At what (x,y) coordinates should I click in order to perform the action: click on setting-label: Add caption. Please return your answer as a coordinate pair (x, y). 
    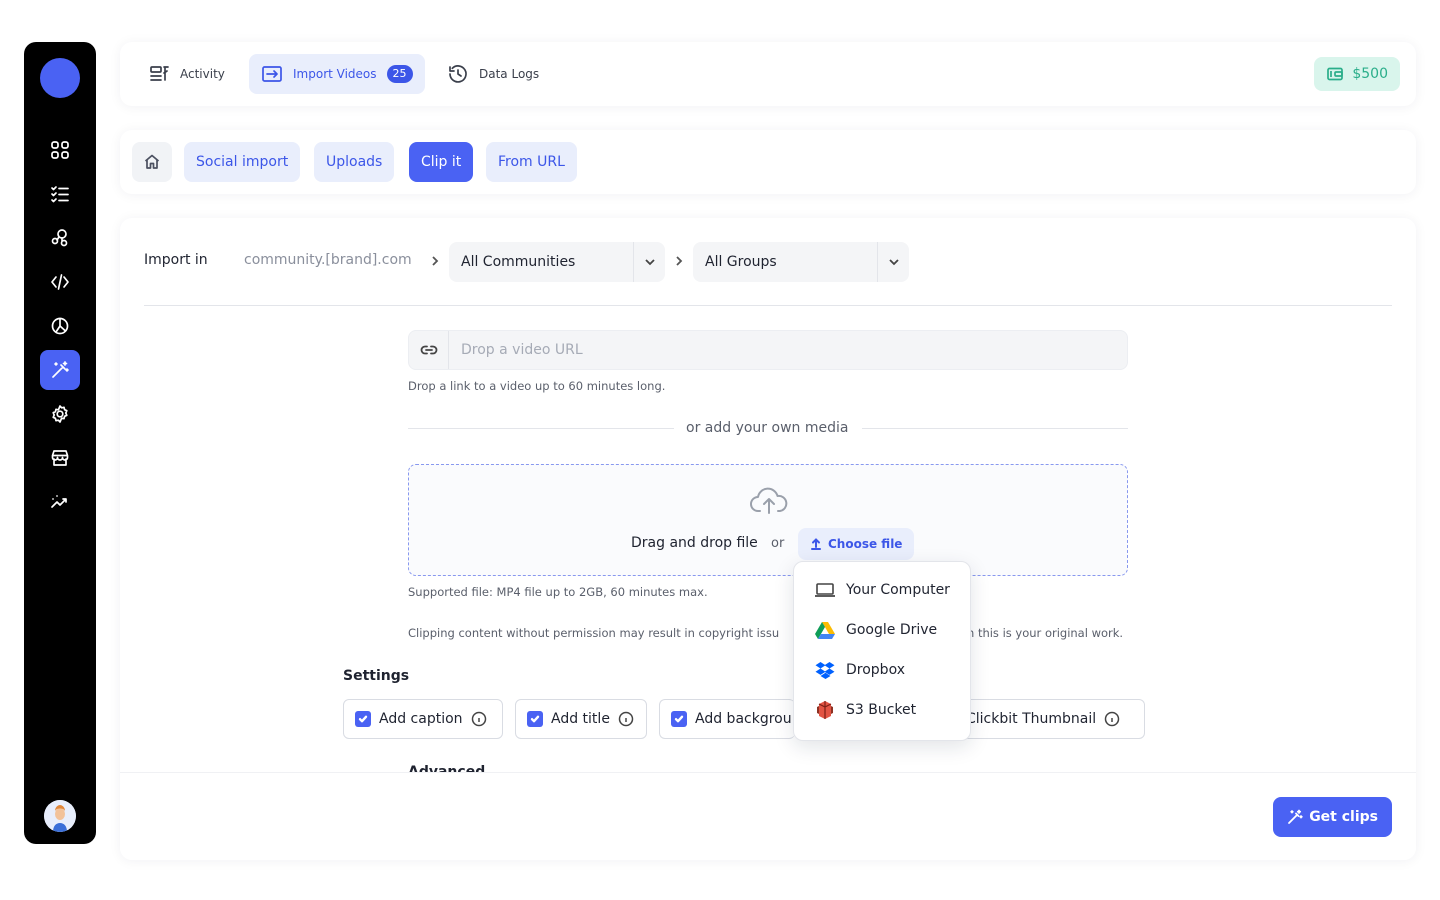
    Looking at the image, I should click on (421, 719).